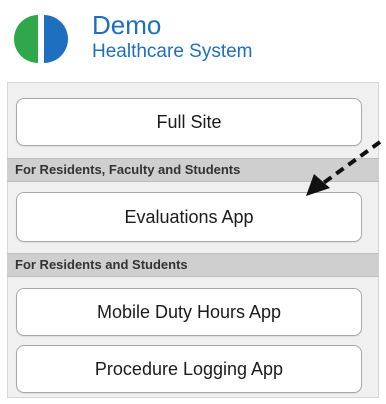  Describe the element at coordinates (189, 312) in the screenshot. I see `mobile-duty-hours-app-button: Mobile Duty Hours App` at that location.